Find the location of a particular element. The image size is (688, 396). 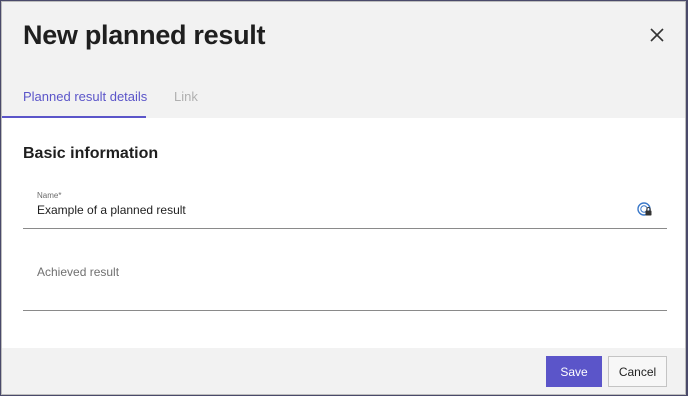

tab-label: Link is located at coordinates (186, 96).